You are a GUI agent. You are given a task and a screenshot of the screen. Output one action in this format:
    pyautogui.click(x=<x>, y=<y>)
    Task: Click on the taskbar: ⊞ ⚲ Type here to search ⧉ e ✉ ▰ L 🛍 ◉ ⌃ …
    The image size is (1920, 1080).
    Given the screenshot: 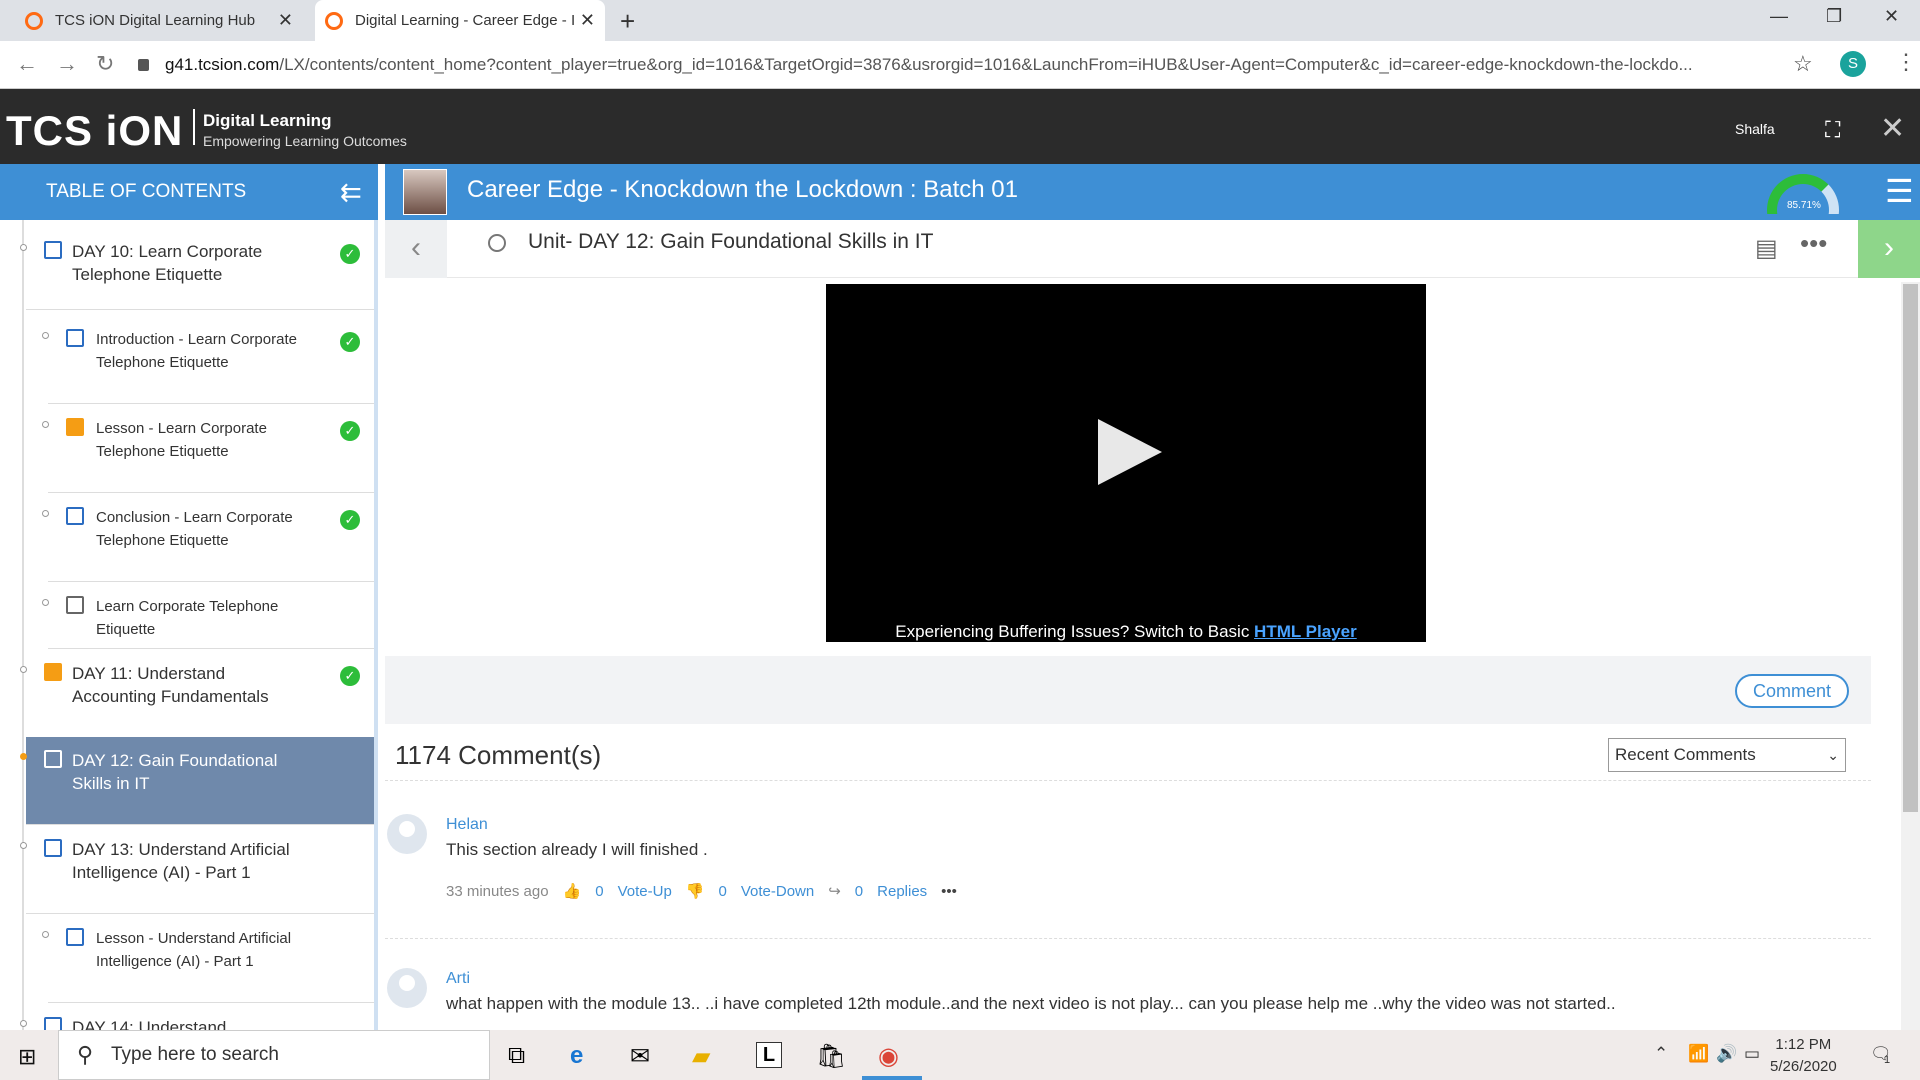 What is the action you would take?
    pyautogui.click(x=960, y=1055)
    